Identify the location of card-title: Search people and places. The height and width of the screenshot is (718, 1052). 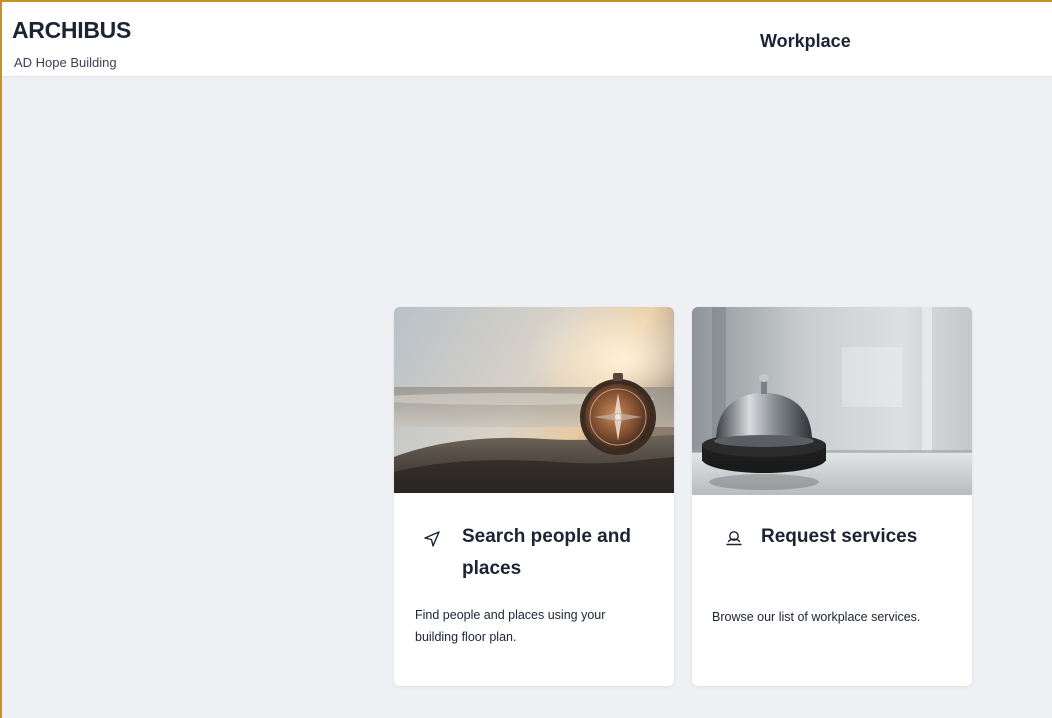
(546, 552).